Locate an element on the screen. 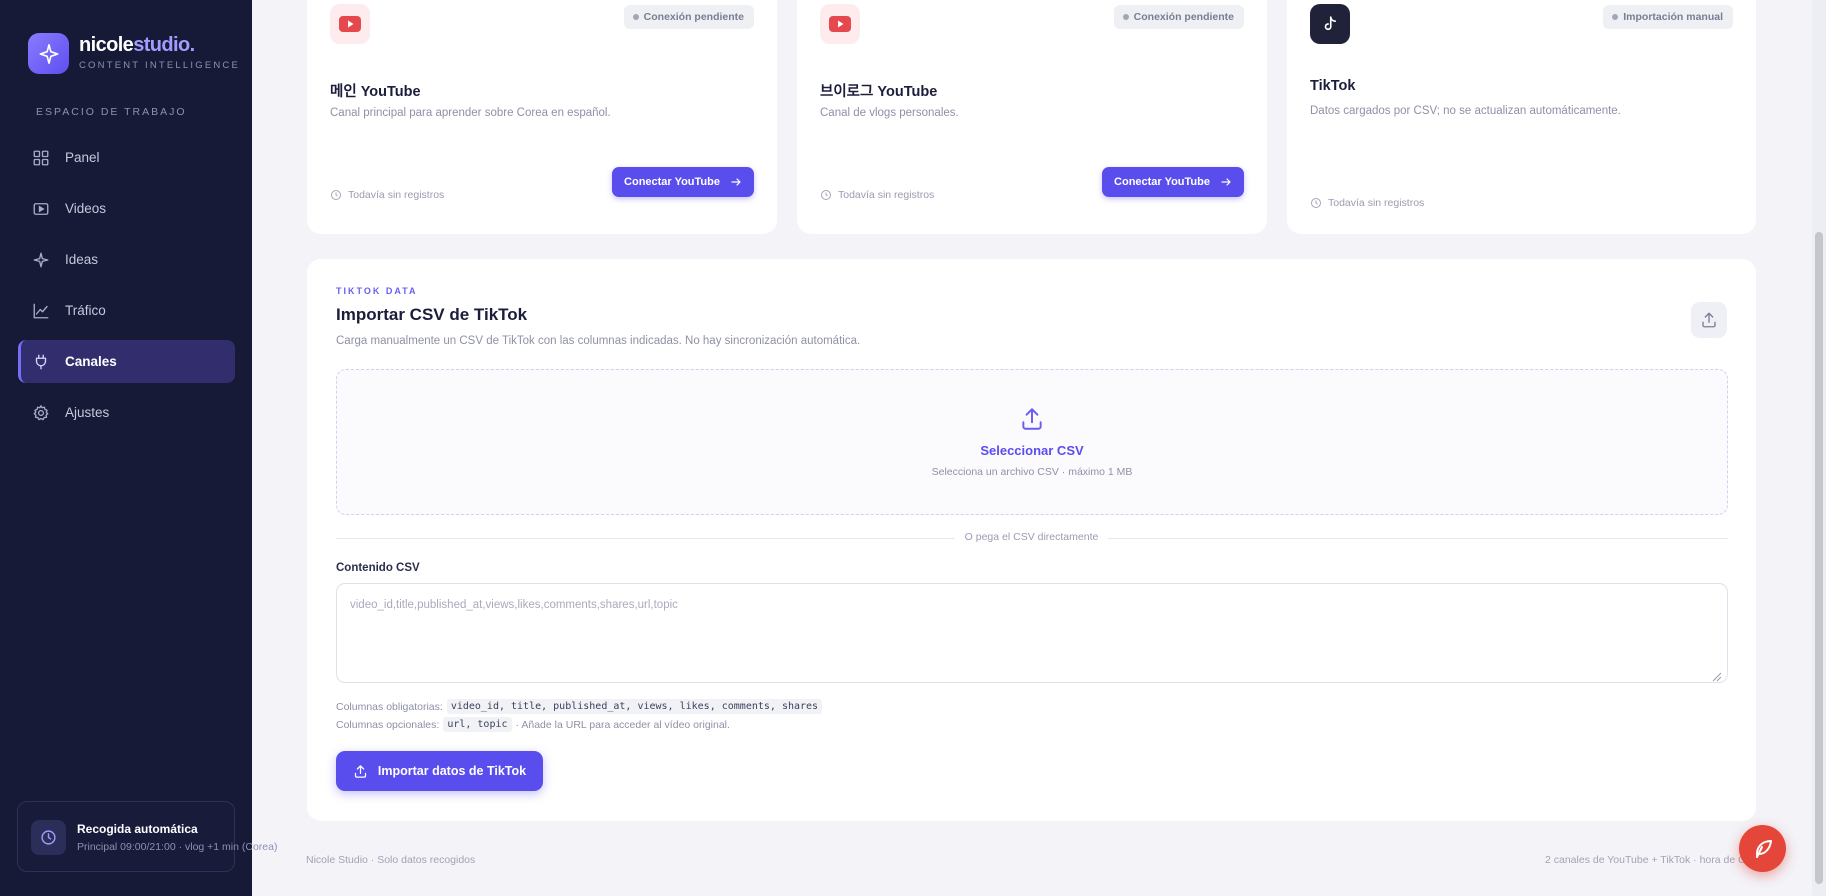  dropzone-hint: Selecciona un archivo CSV · máximo 1 MB is located at coordinates (1032, 472).